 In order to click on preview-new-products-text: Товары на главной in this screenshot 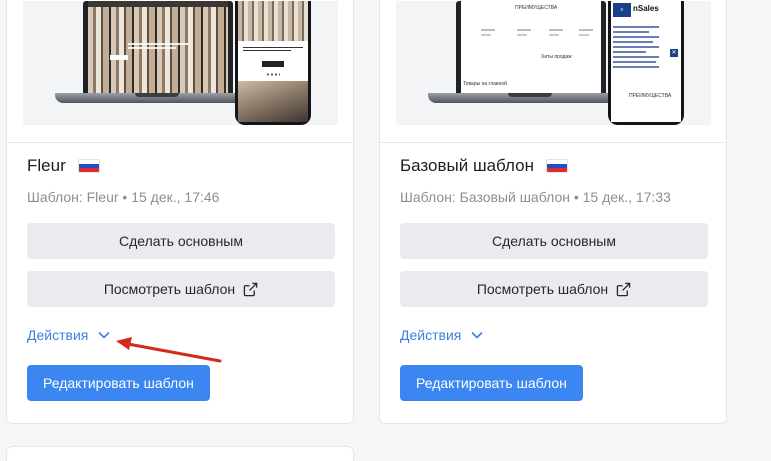, I will do `click(485, 84)`.